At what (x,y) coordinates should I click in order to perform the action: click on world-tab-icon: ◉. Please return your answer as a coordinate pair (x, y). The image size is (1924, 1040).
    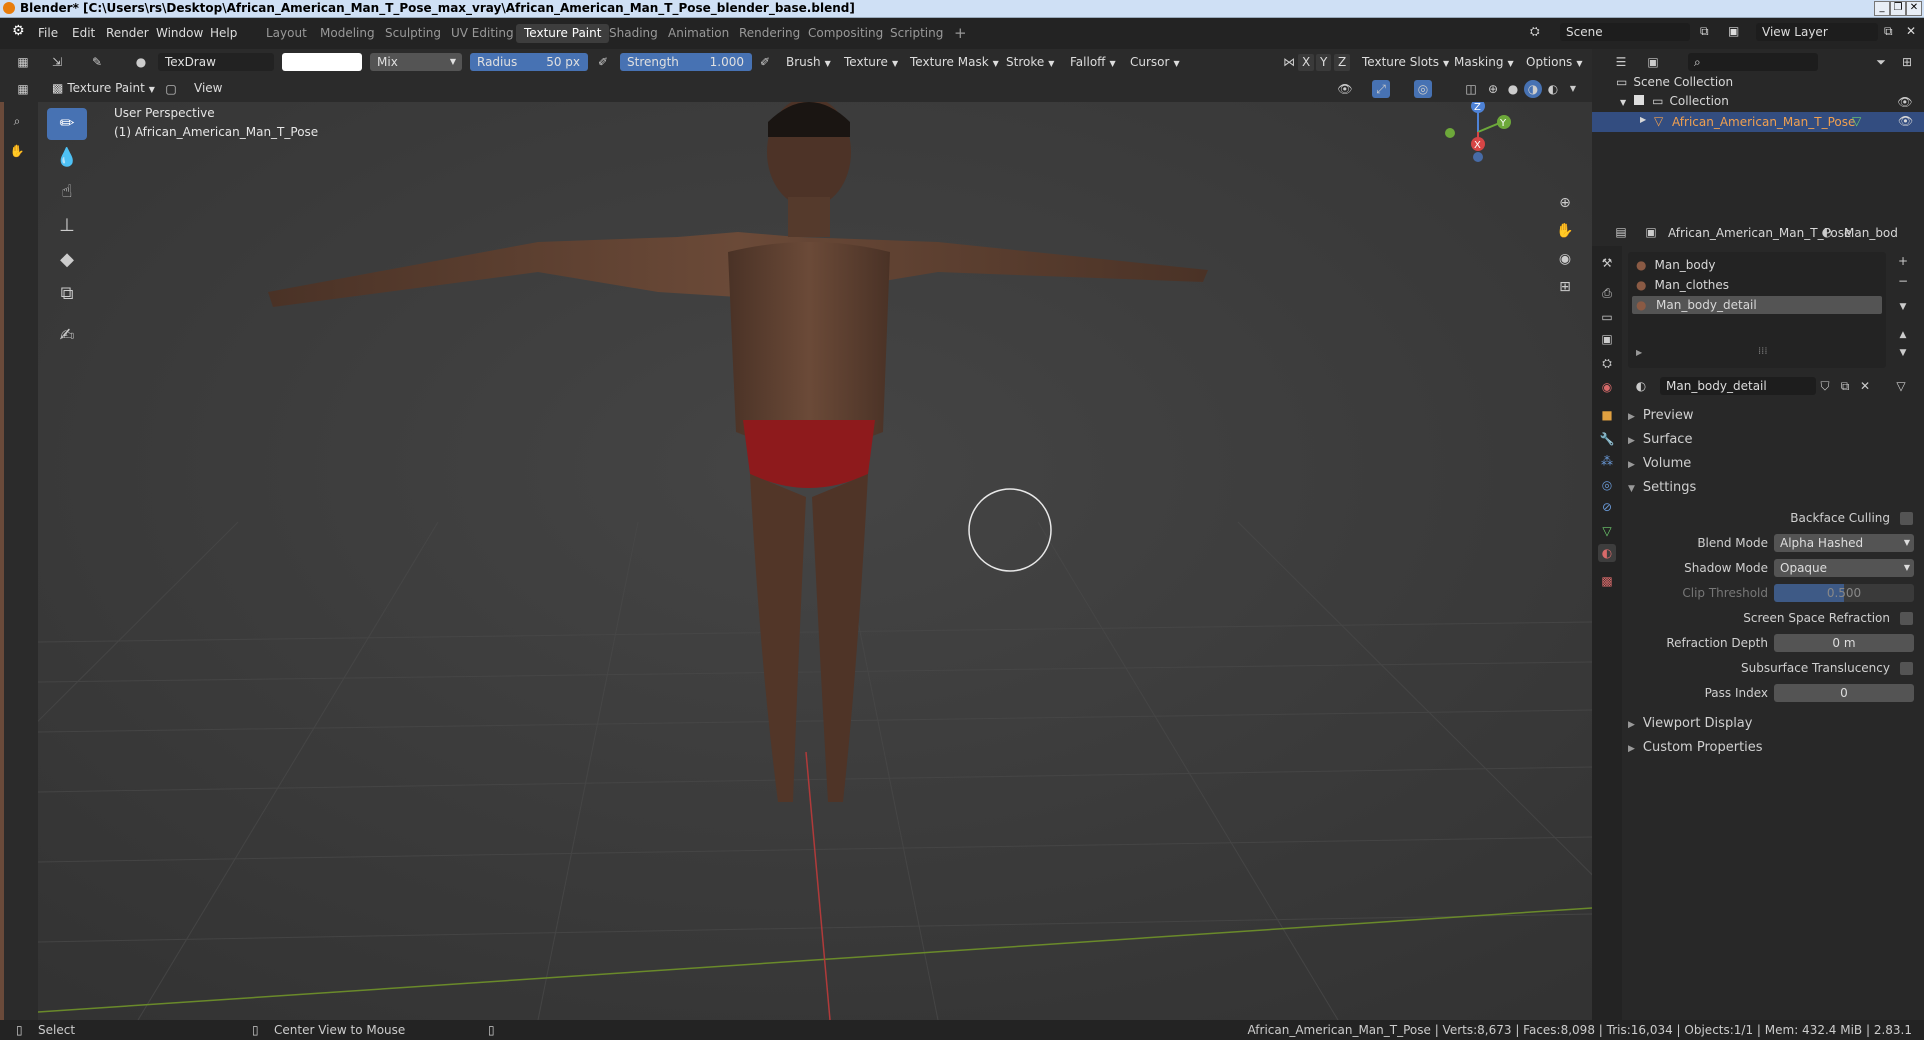
    Looking at the image, I should click on (1607, 387).